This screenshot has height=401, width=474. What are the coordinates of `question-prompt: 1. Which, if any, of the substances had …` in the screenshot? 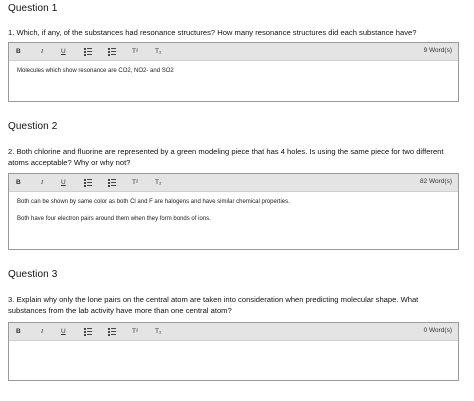 It's located at (212, 32).